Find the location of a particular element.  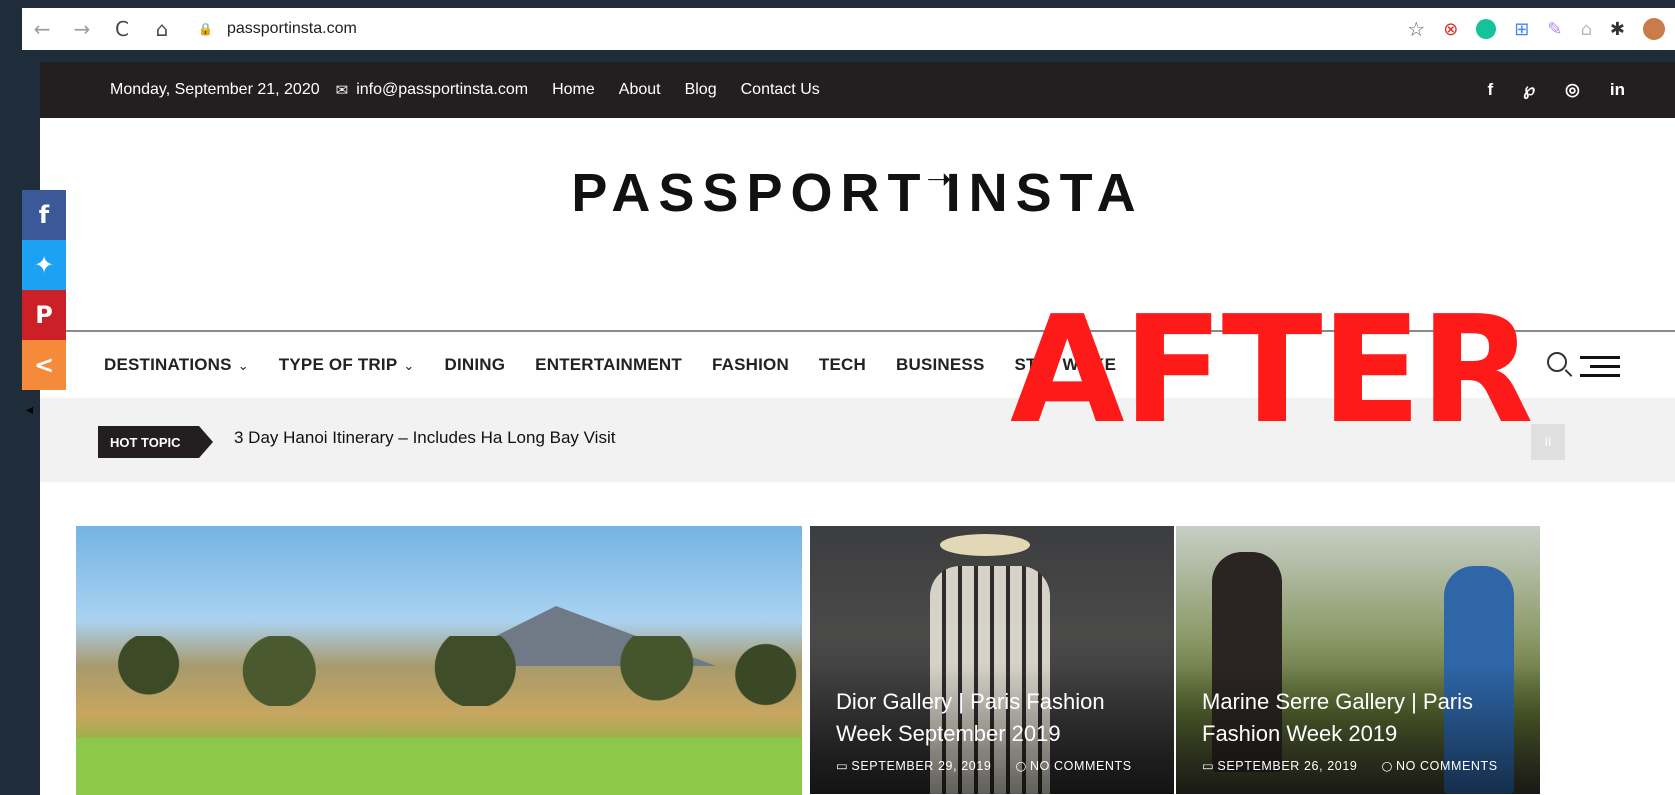

nav-label: DESTINATIONS is located at coordinates (168, 364).